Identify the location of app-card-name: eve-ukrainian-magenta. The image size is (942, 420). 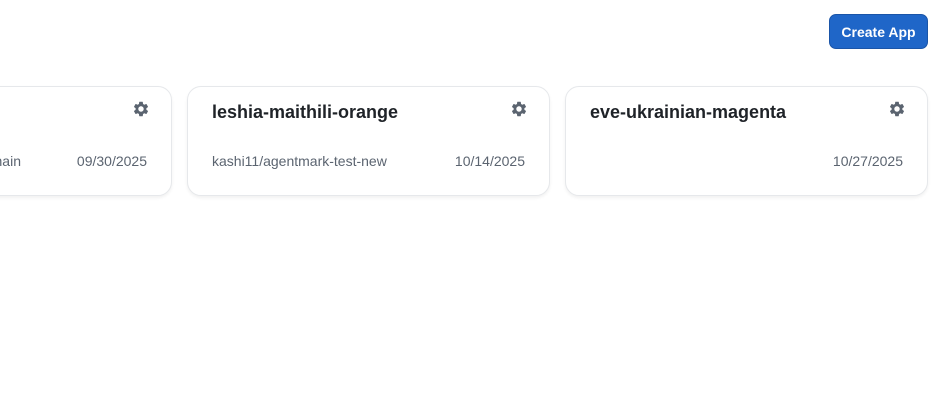
(688, 112).